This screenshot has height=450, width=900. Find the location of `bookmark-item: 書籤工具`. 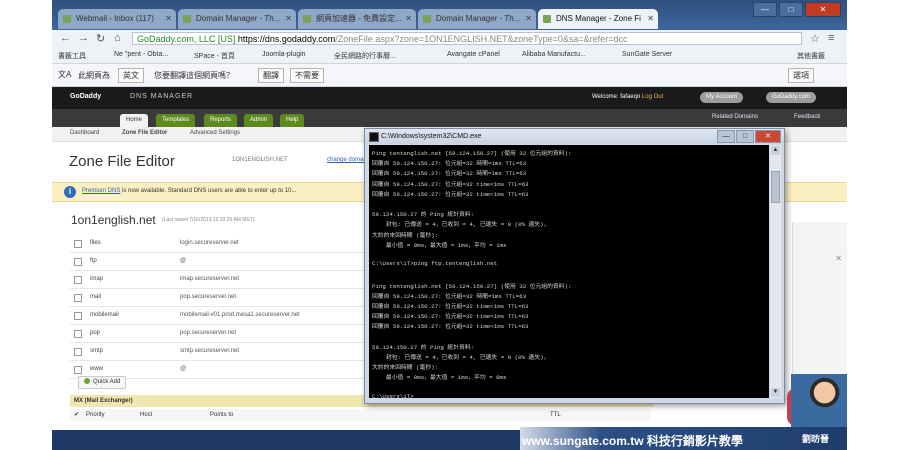

bookmark-item: 書籤工具 is located at coordinates (72, 56).